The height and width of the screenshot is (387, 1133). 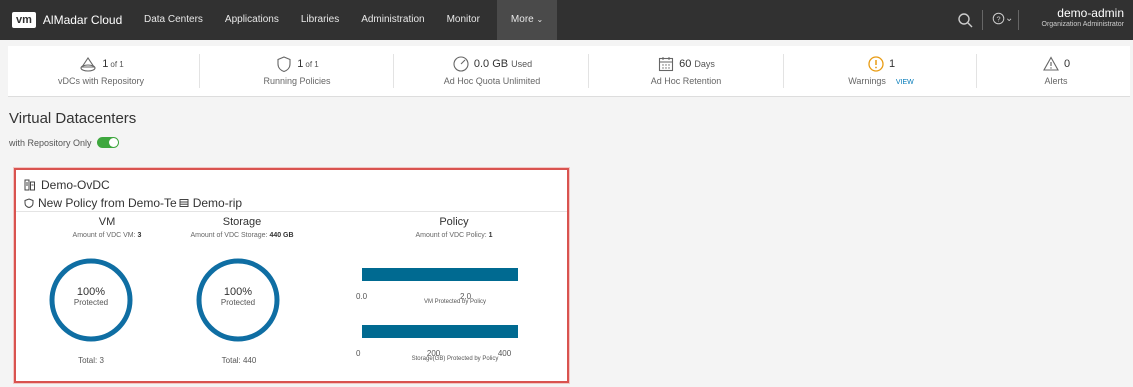 What do you see at coordinates (91, 360) in the screenshot?
I see `vm-total: Total: 3` at bounding box center [91, 360].